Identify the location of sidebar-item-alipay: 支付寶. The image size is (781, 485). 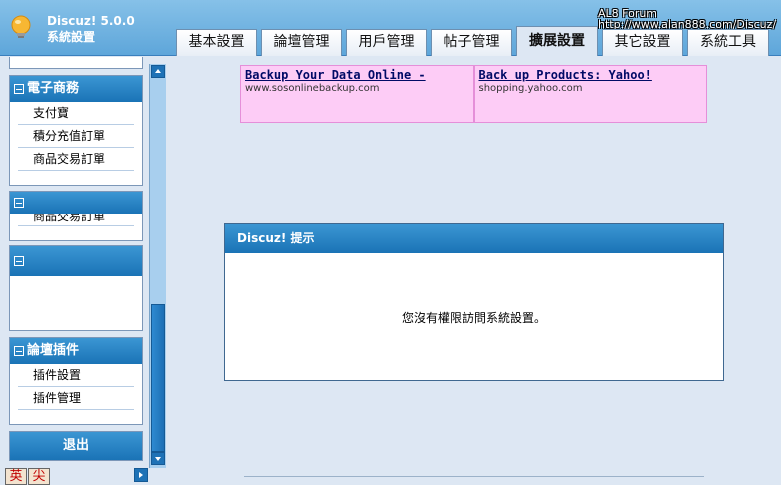
(76, 113).